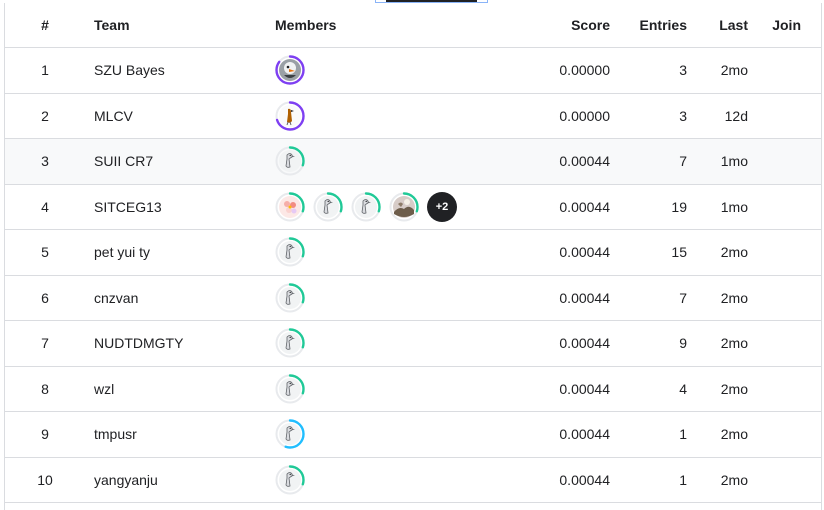  I want to click on table-row: 4 SITCEG13 +2 0.00044 19 1mo, so click(413, 207).